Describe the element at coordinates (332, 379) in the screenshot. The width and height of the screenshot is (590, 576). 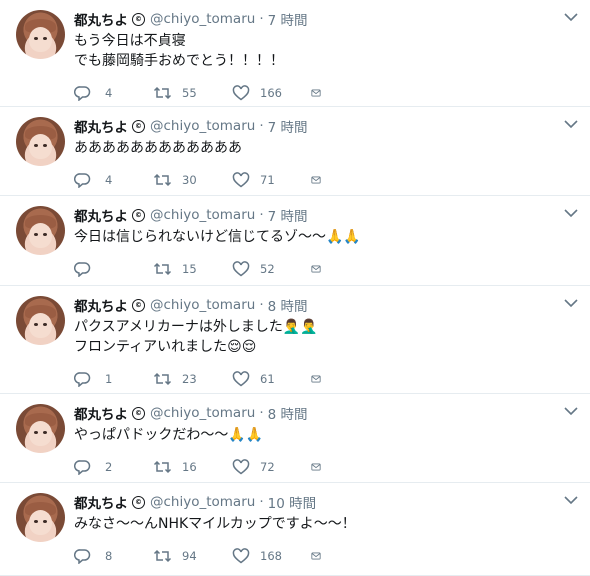
I see `tweet-actions: 1 23 61` at that location.